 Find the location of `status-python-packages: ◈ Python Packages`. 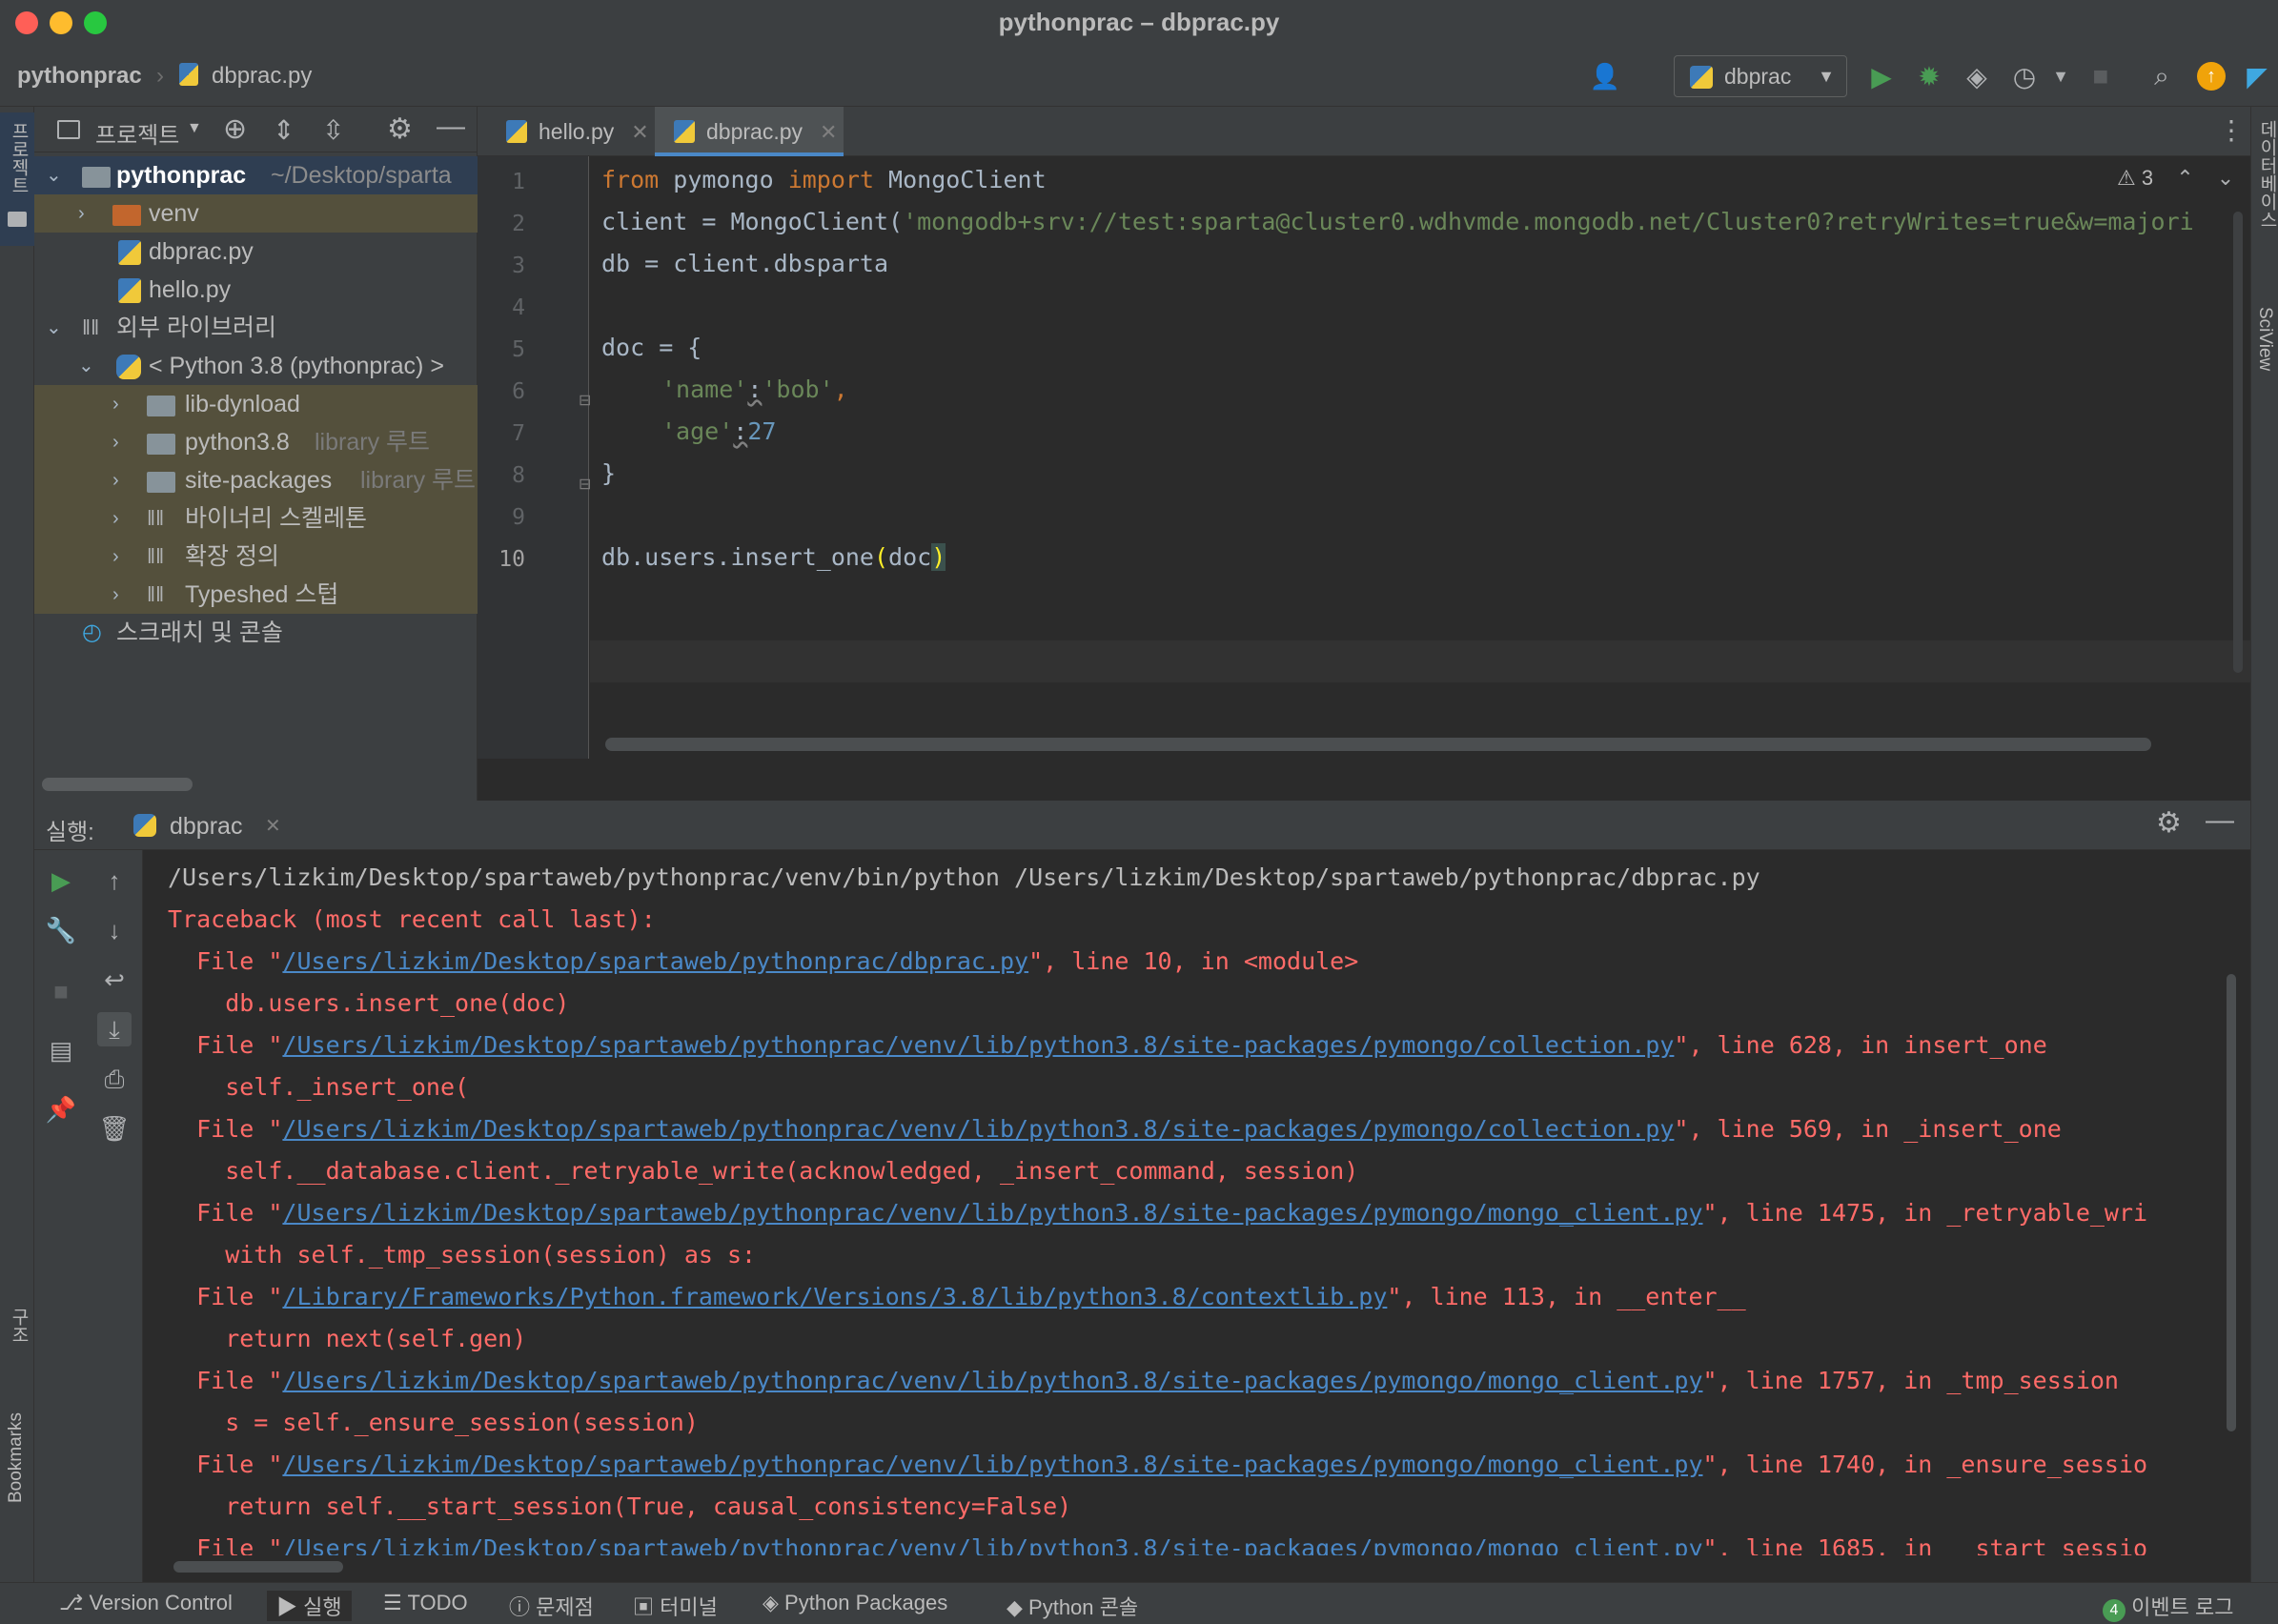

status-python-packages: ◈ Python Packages is located at coordinates (855, 1603).